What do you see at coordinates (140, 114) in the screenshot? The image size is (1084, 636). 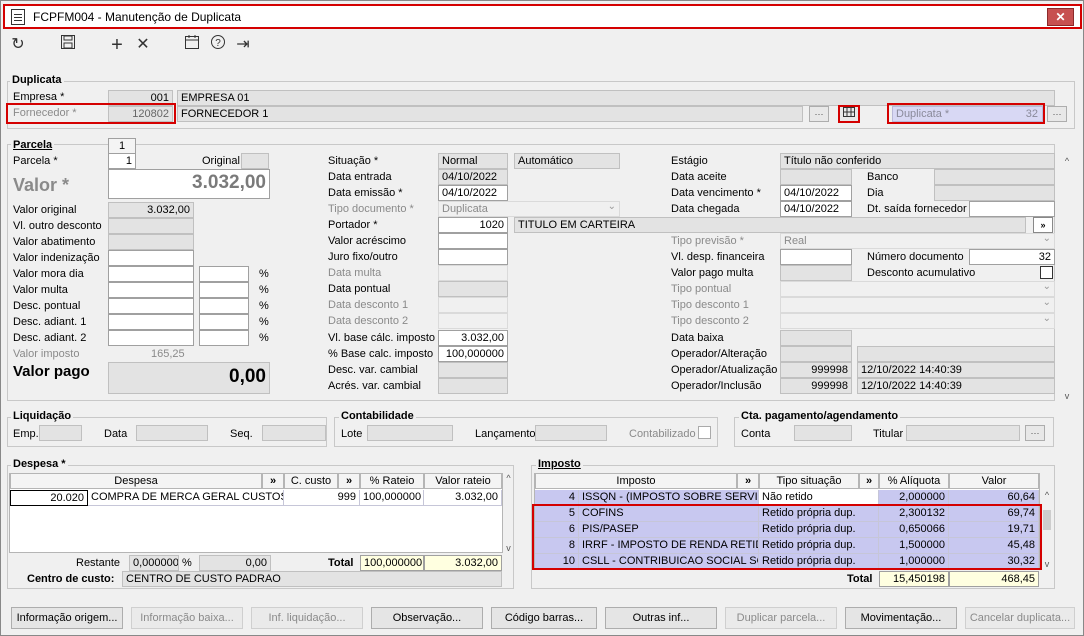 I see `fornecedor-code-field: 120802` at bounding box center [140, 114].